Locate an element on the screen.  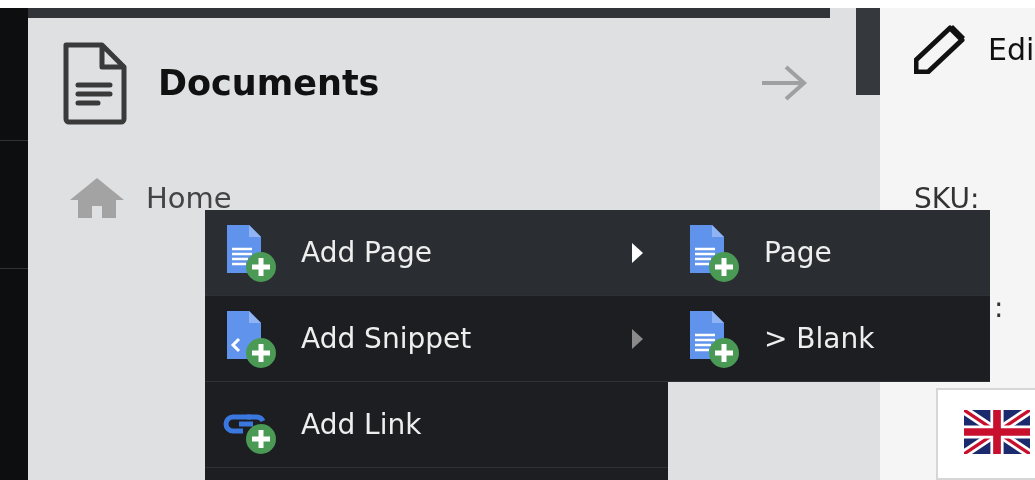
editor-title: Edi is located at coordinates (1011, 49).